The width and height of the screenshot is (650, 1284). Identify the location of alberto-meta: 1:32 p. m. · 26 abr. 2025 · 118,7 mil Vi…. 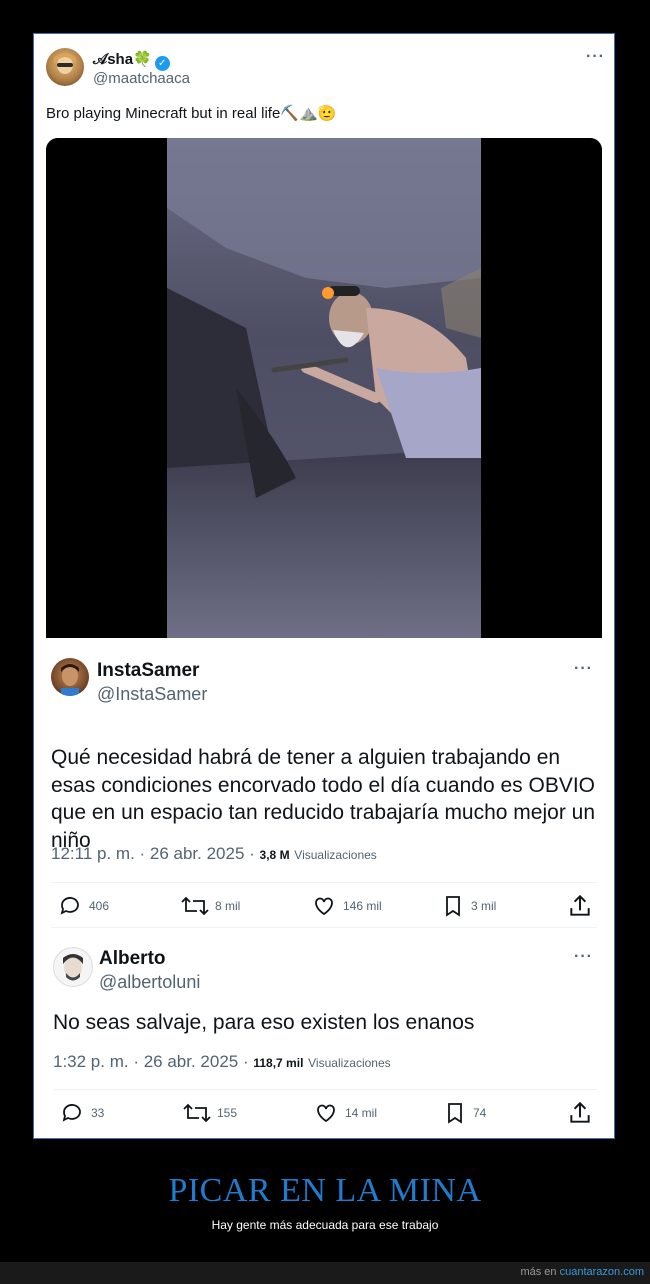
(222, 1062).